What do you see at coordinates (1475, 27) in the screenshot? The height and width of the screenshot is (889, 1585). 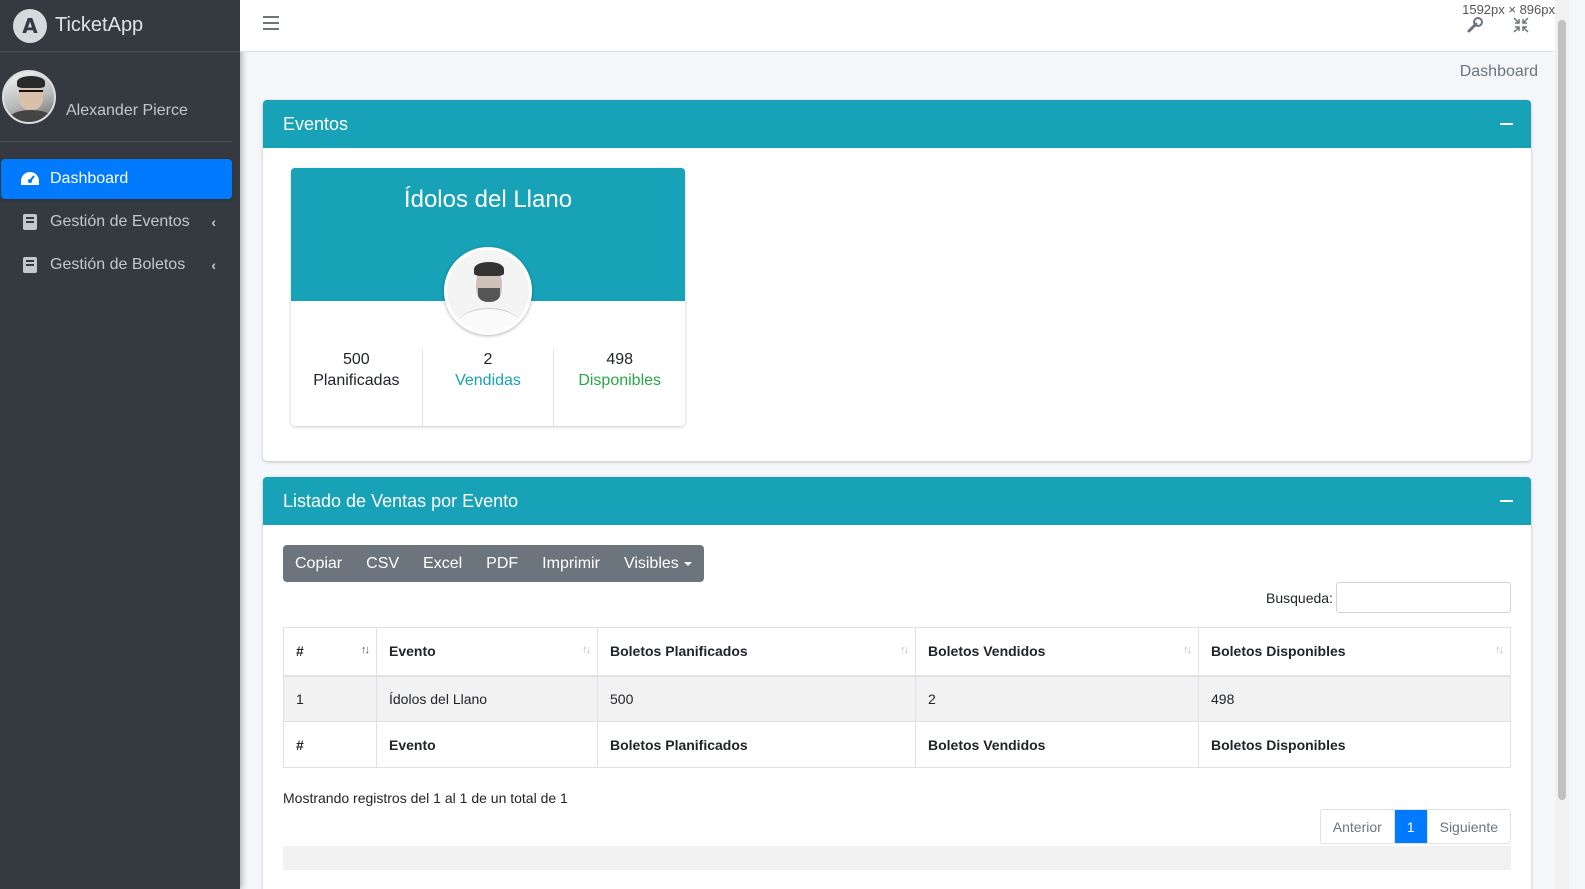 I see `wrench-icon` at bounding box center [1475, 27].